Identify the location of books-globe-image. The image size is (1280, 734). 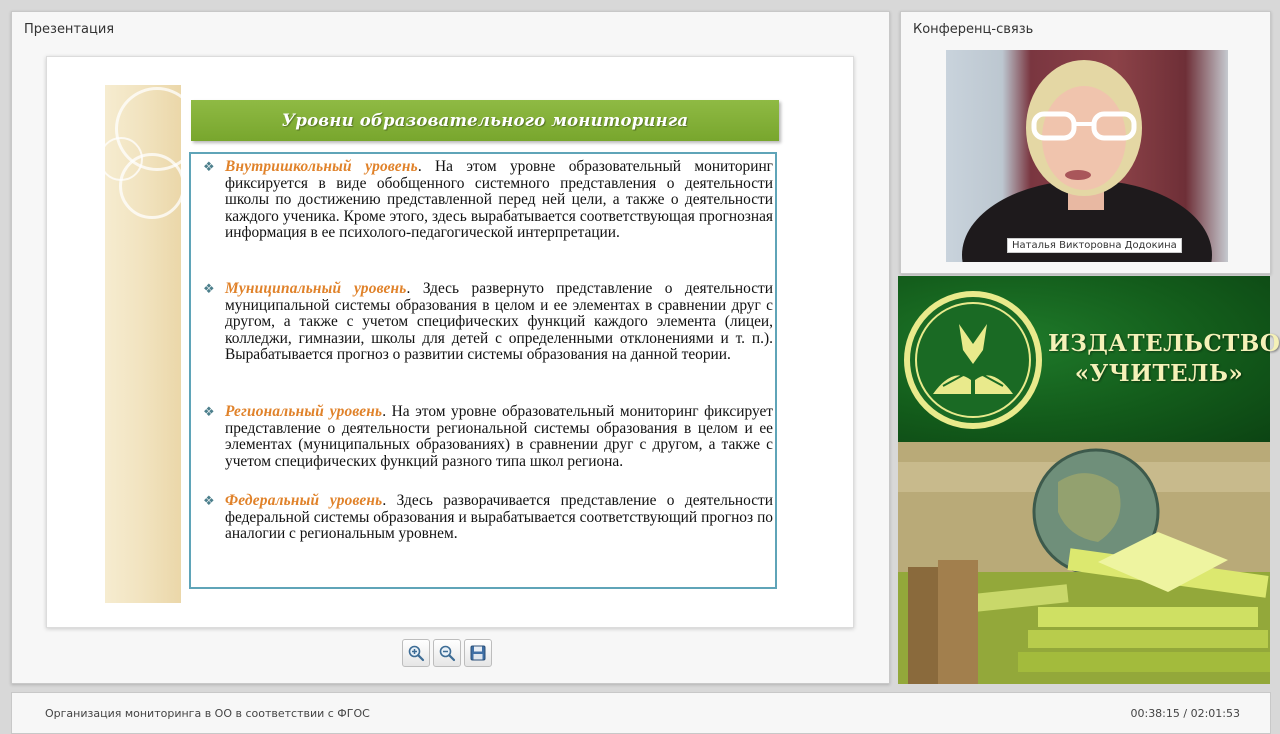
(1084, 563).